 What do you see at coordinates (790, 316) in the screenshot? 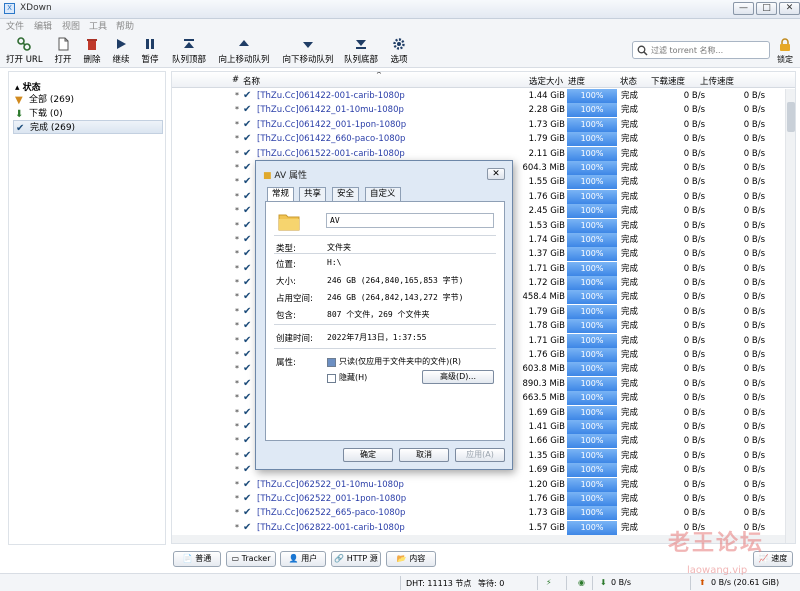
I see `vertical-scrollbar` at bounding box center [790, 316].